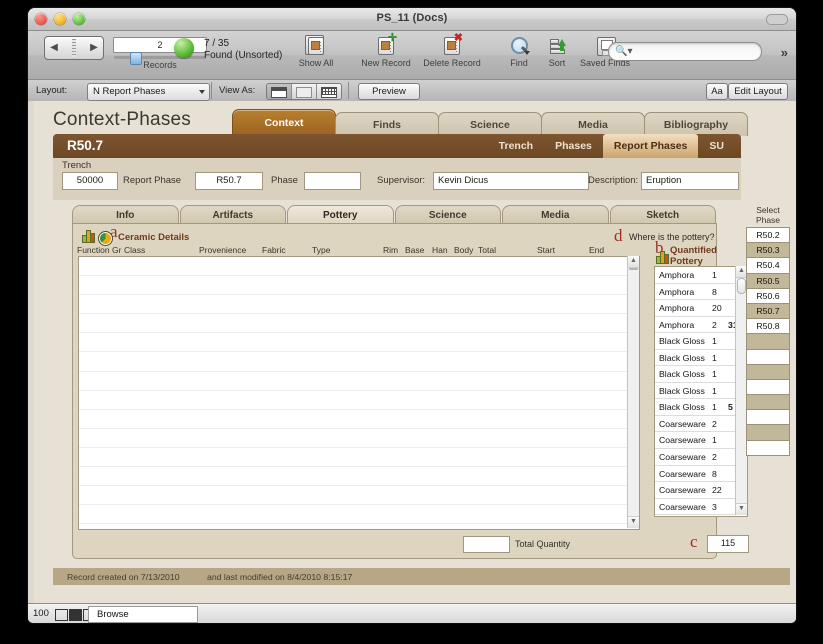  Describe the element at coordinates (75, 615) in the screenshot. I see `zoom-in-icon` at that location.